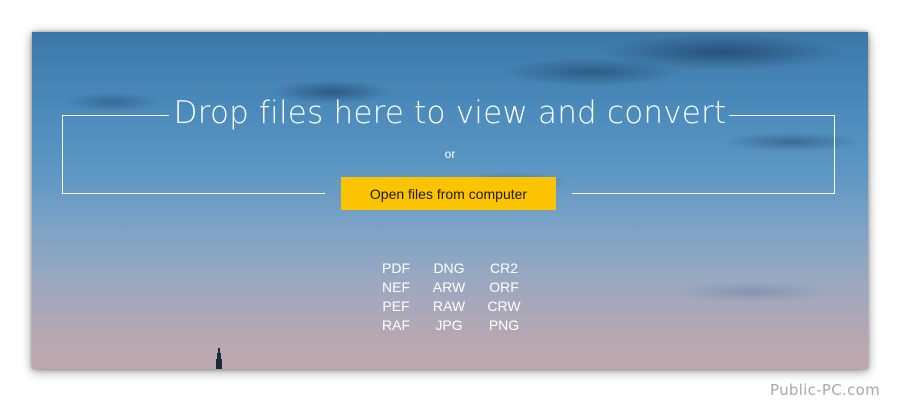 This screenshot has width=900, height=403. What do you see at coordinates (396, 325) in the screenshot?
I see `format-item: RAF` at bounding box center [396, 325].